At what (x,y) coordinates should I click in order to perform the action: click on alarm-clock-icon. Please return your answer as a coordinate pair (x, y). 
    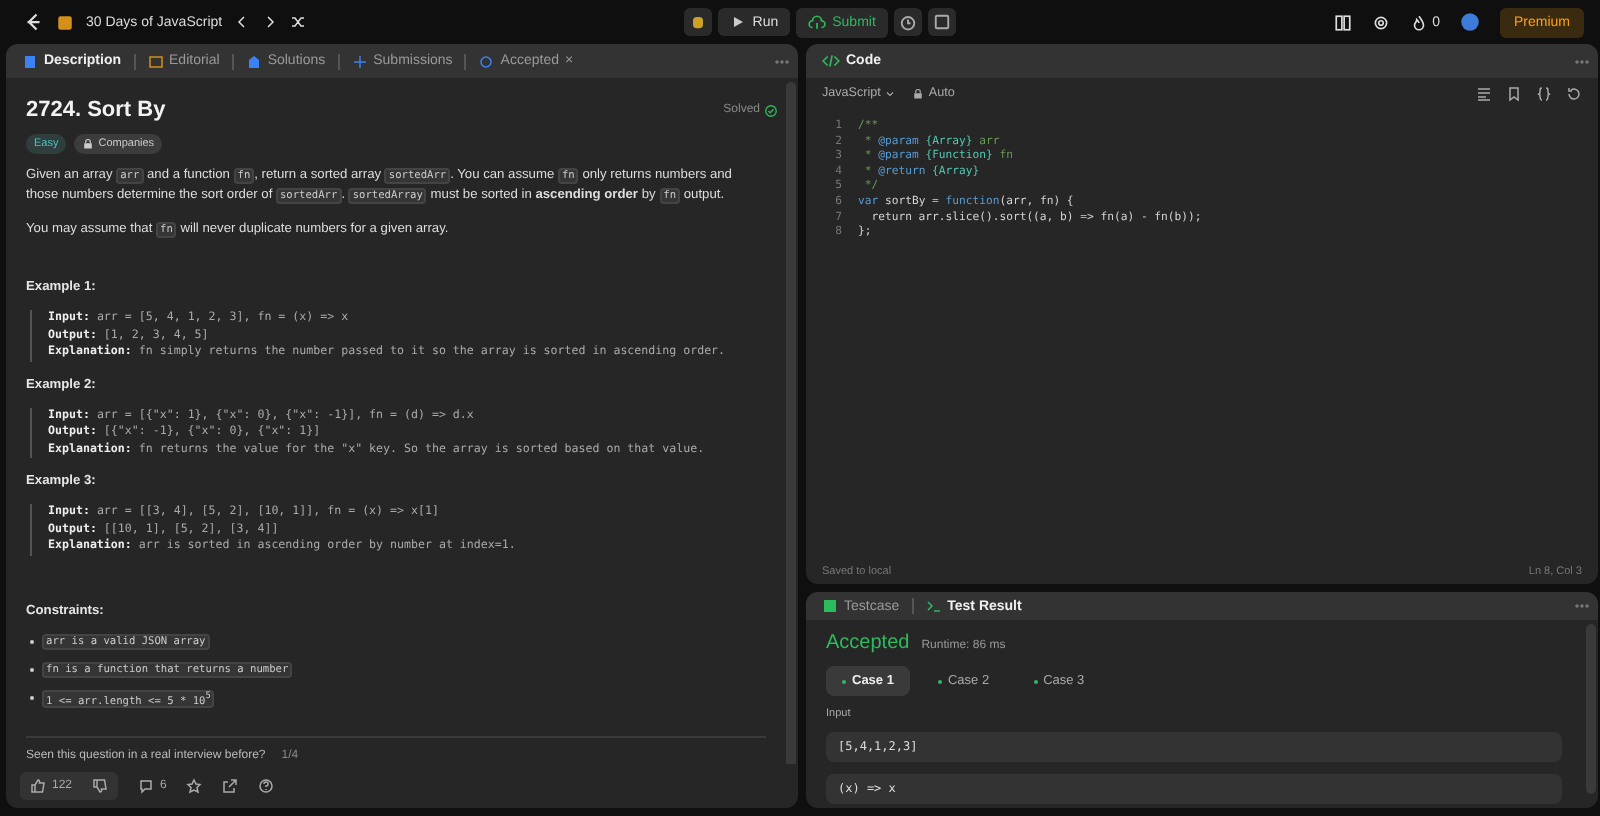
    Looking at the image, I should click on (907, 22).